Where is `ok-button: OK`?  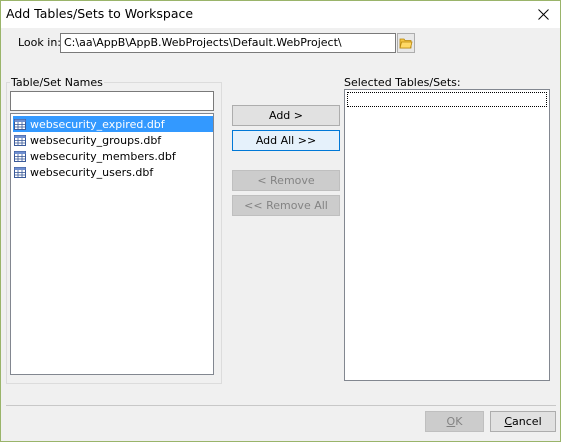
ok-button: OK is located at coordinates (454, 421).